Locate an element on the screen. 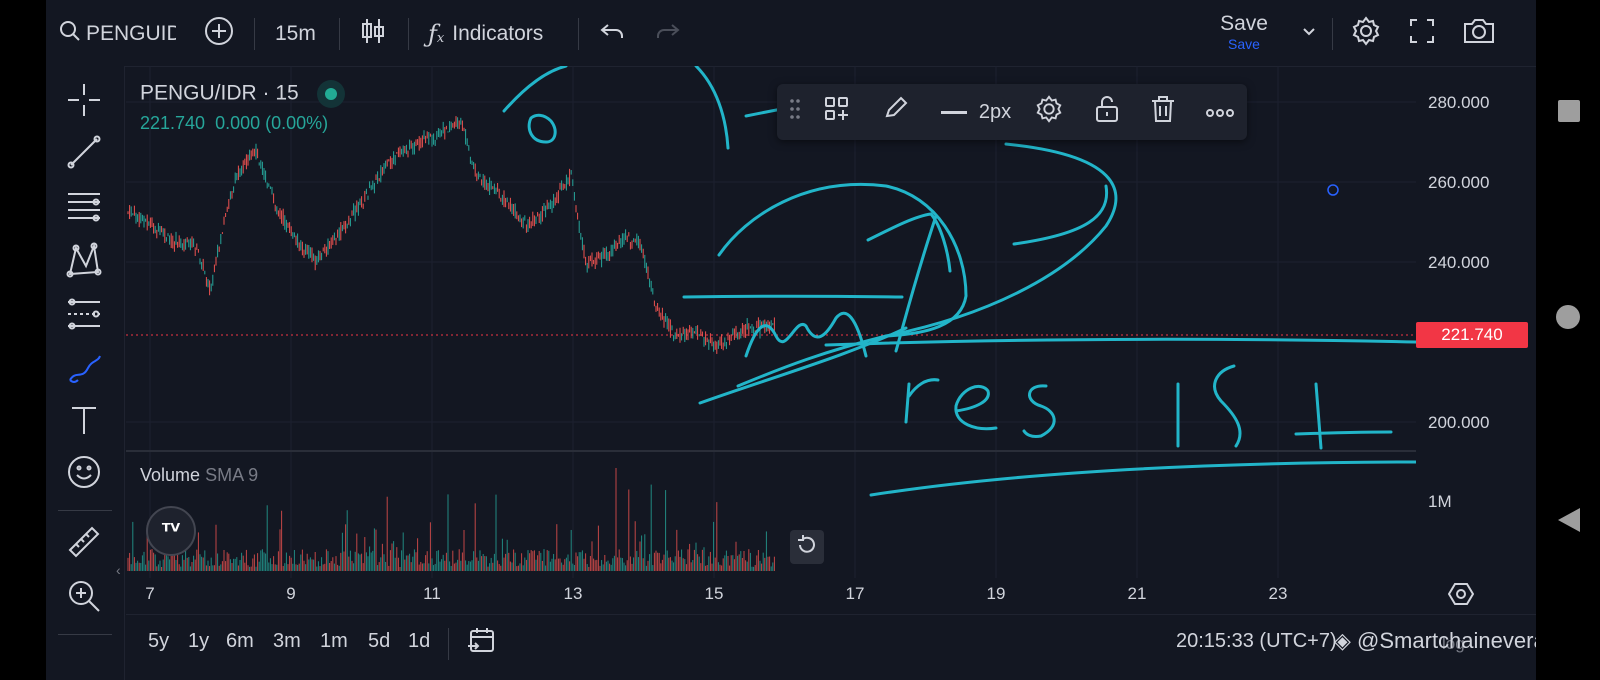 The height and width of the screenshot is (680, 1600). legend-title-text: PENGU/IDR · 15 is located at coordinates (219, 93).